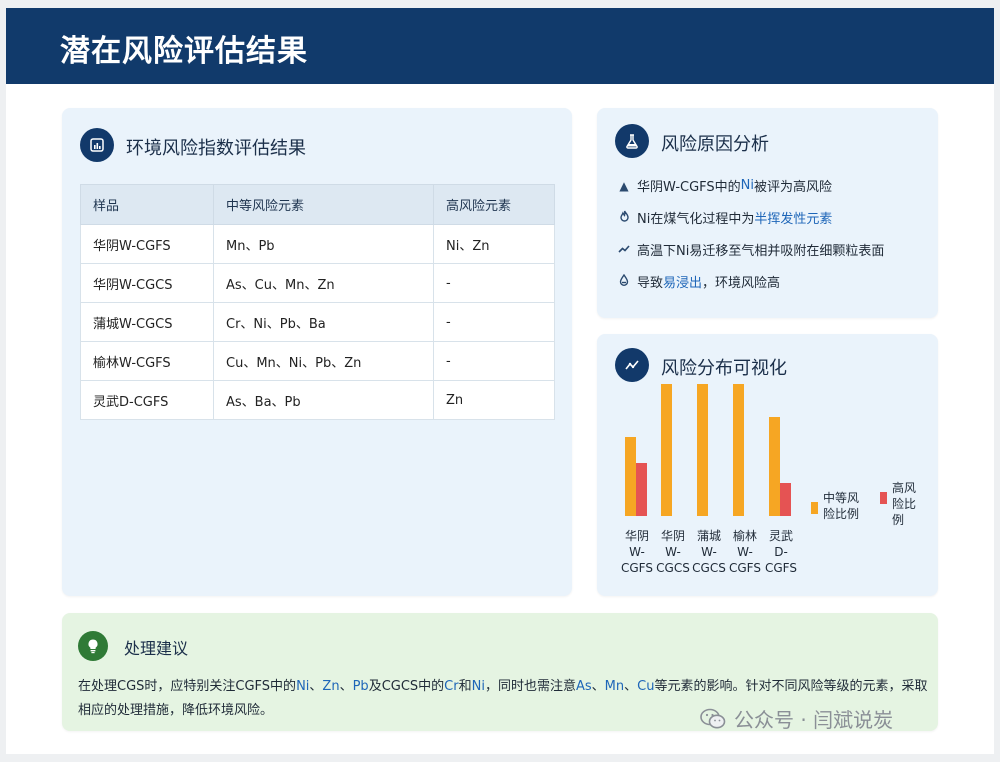  Describe the element at coordinates (624, 185) in the screenshot. I see `warning-icon: ▲` at that location.